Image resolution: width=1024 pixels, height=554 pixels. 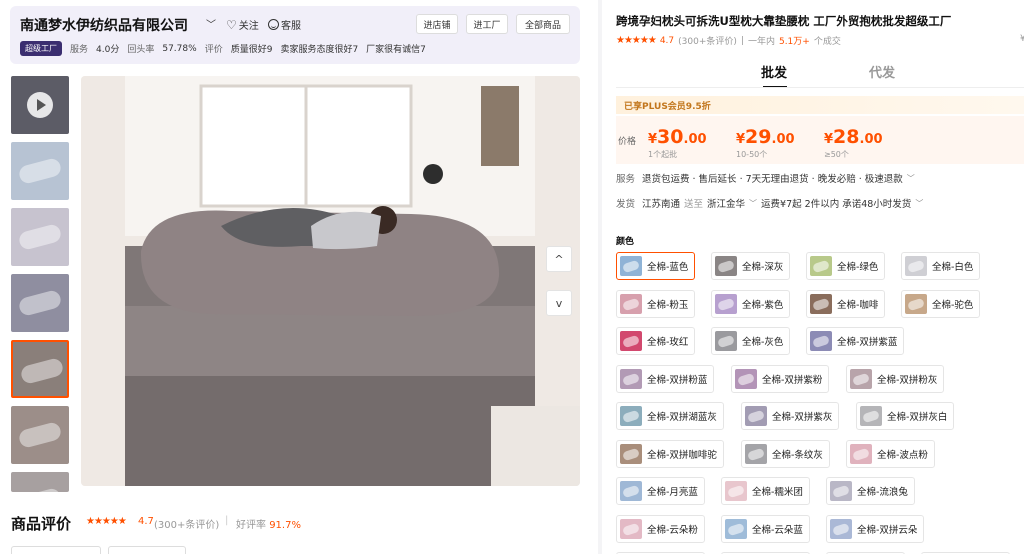 I want to click on color-option: 全棉-月亮蓝, so click(x=660, y=491).